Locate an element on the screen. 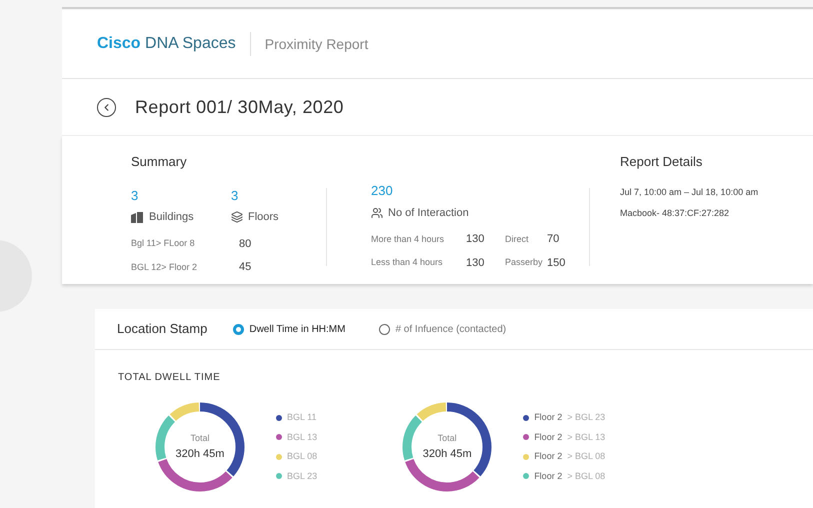  section-title: TOTAL DWELL TIME is located at coordinates (169, 378).